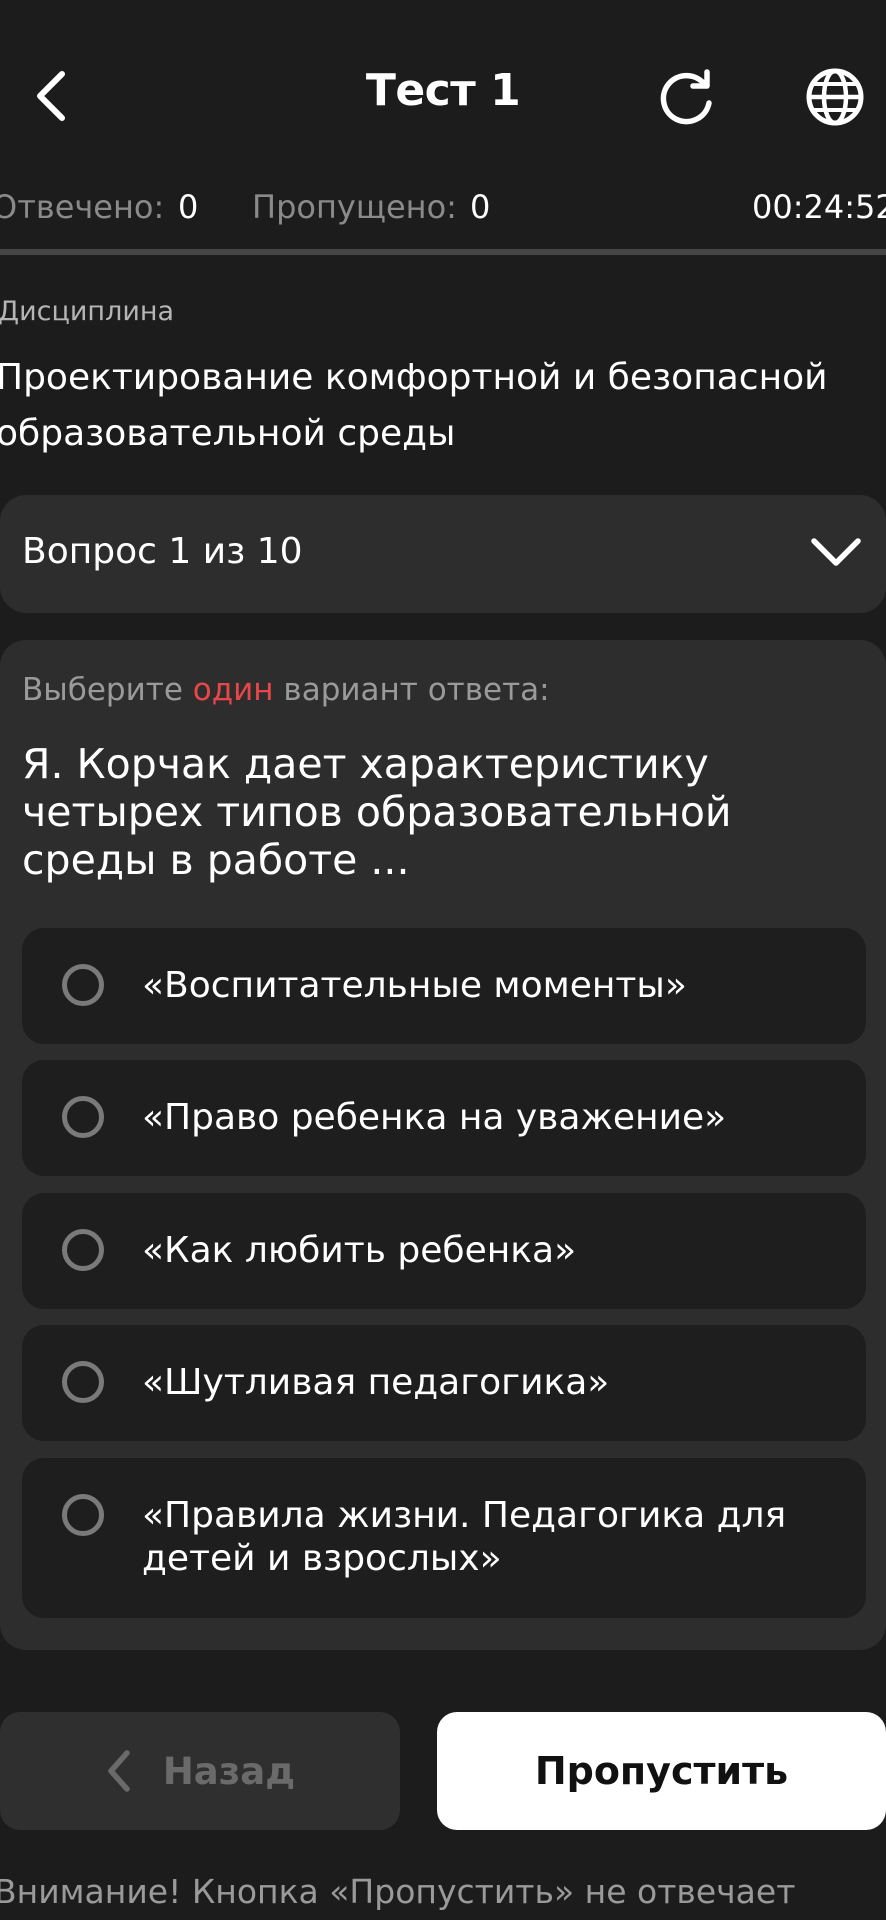 The width and height of the screenshot is (886, 1920). What do you see at coordinates (411, 690) in the screenshot?
I see `hint-text-end: вариант ответа:` at bounding box center [411, 690].